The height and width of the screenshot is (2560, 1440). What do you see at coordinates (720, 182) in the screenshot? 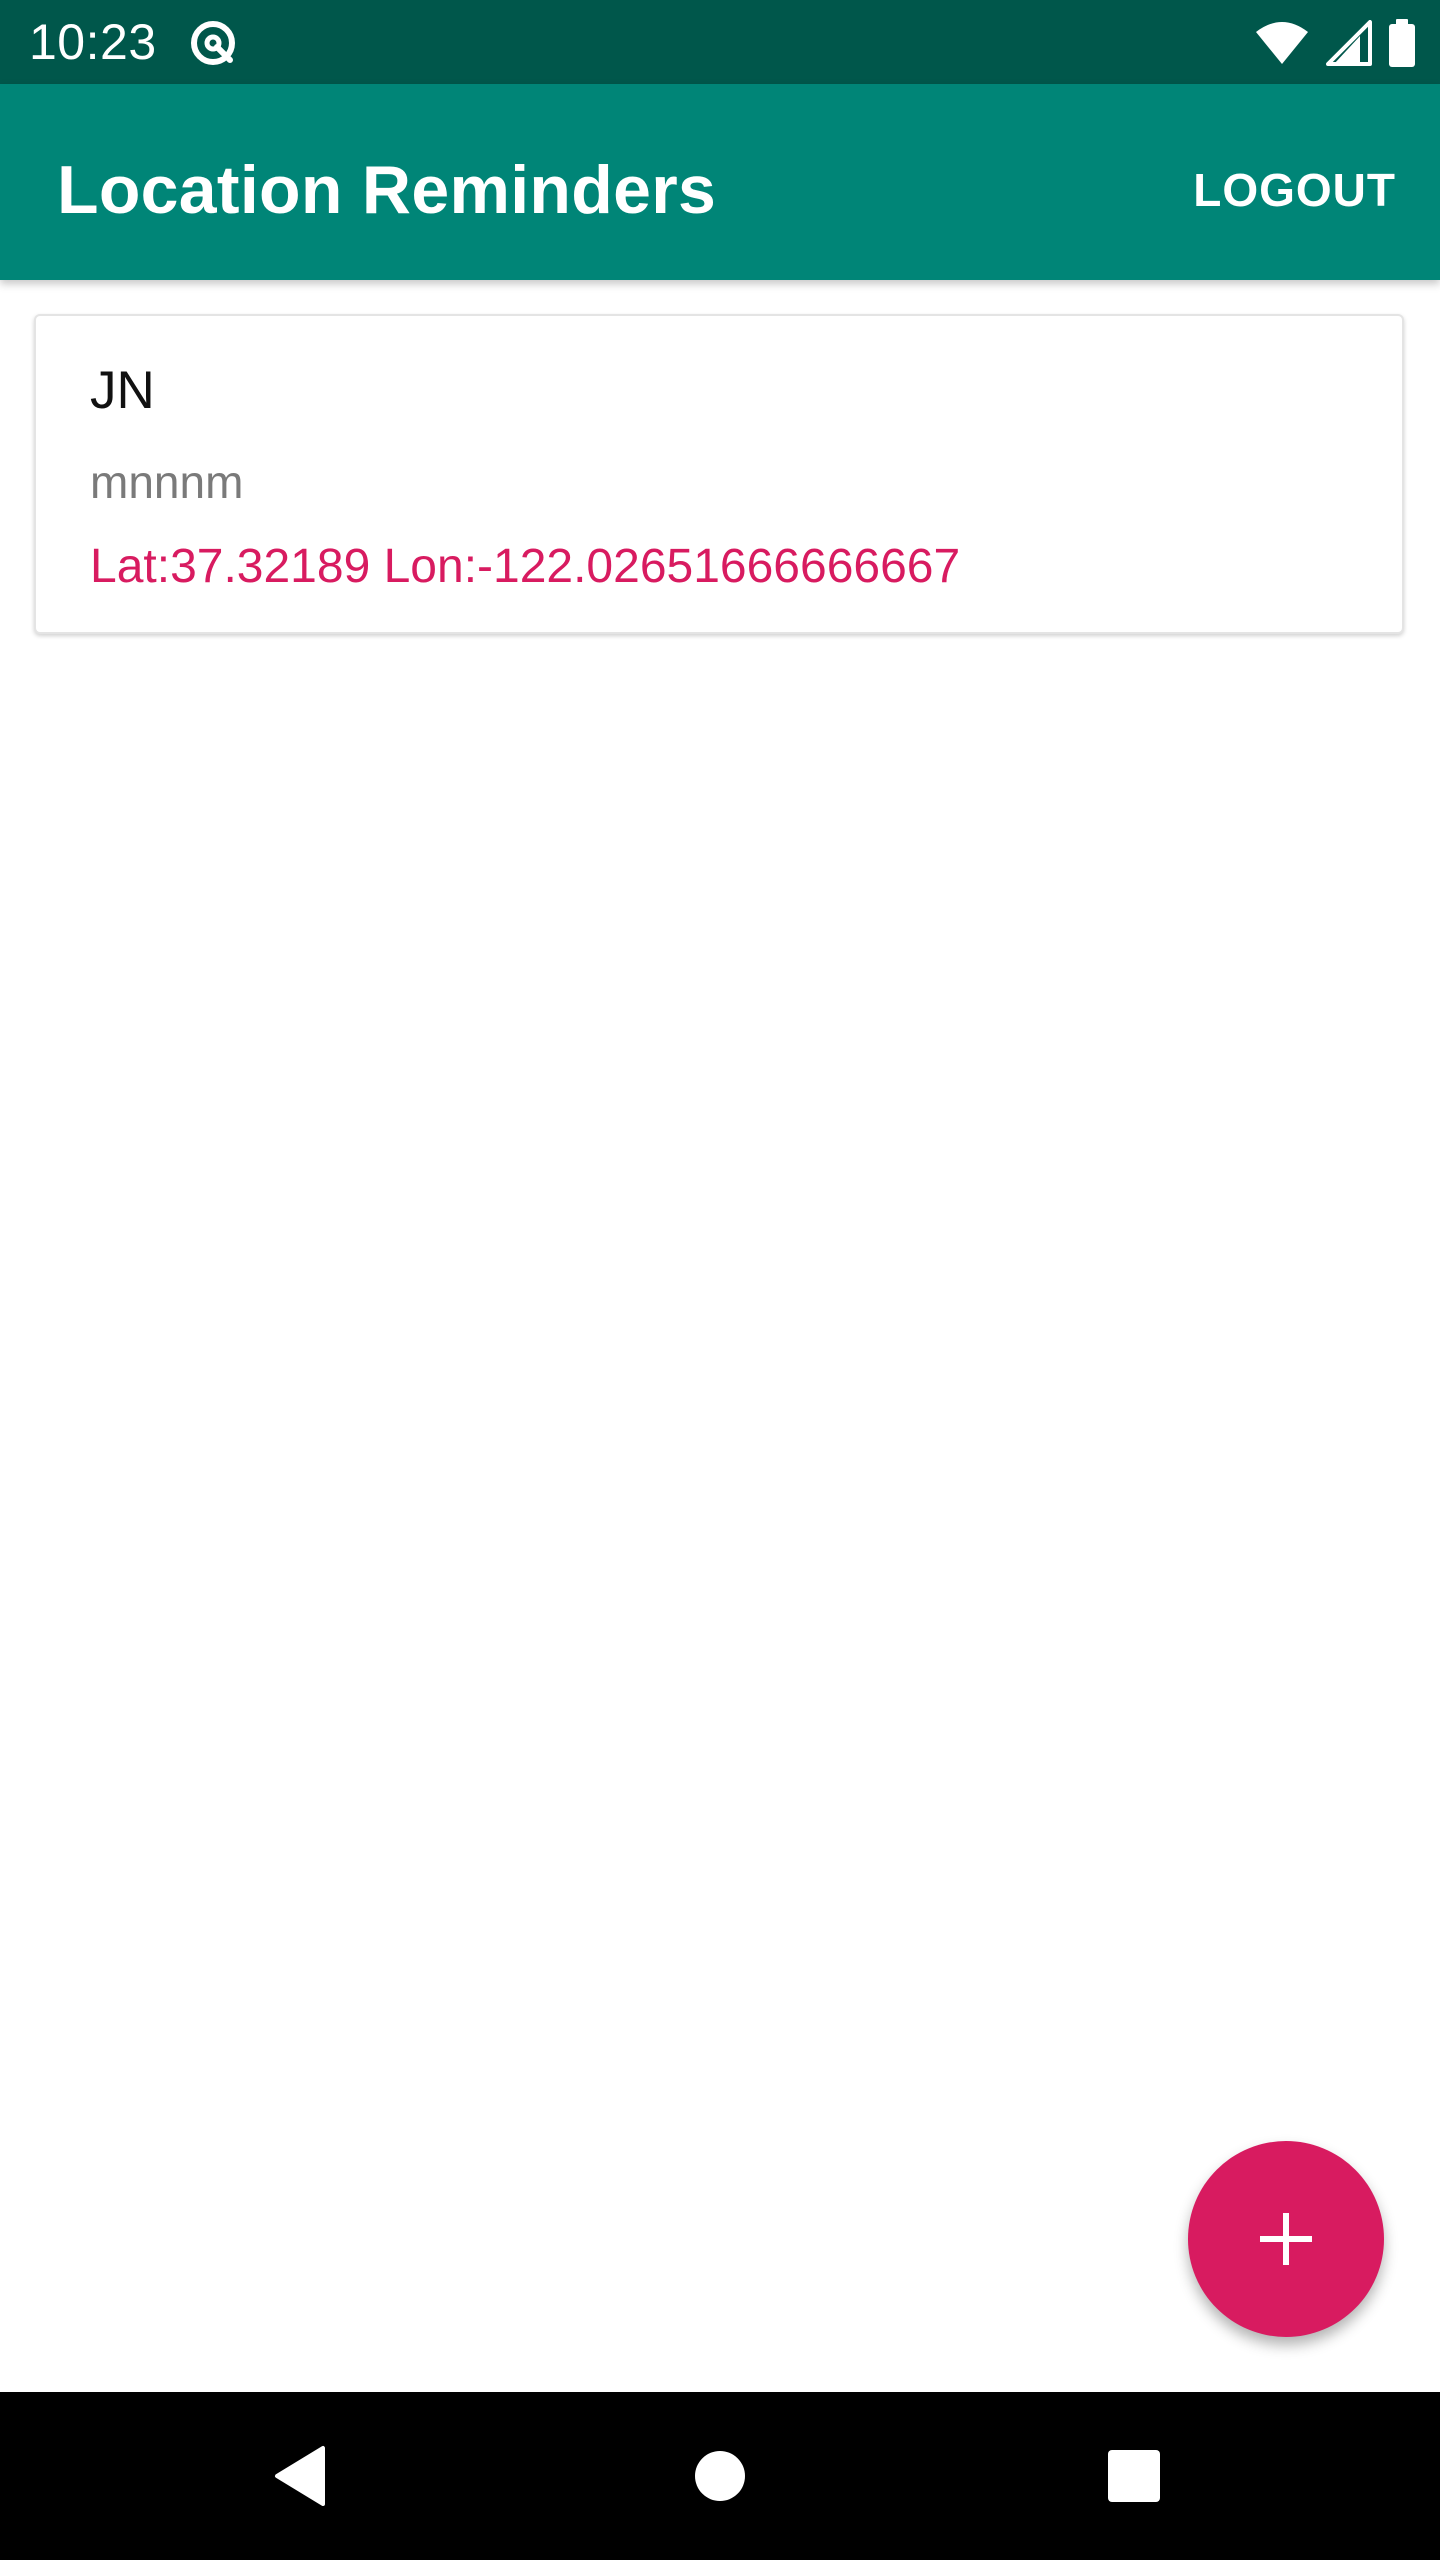
I see `app-bar: Location Reminders LOGOUT` at bounding box center [720, 182].